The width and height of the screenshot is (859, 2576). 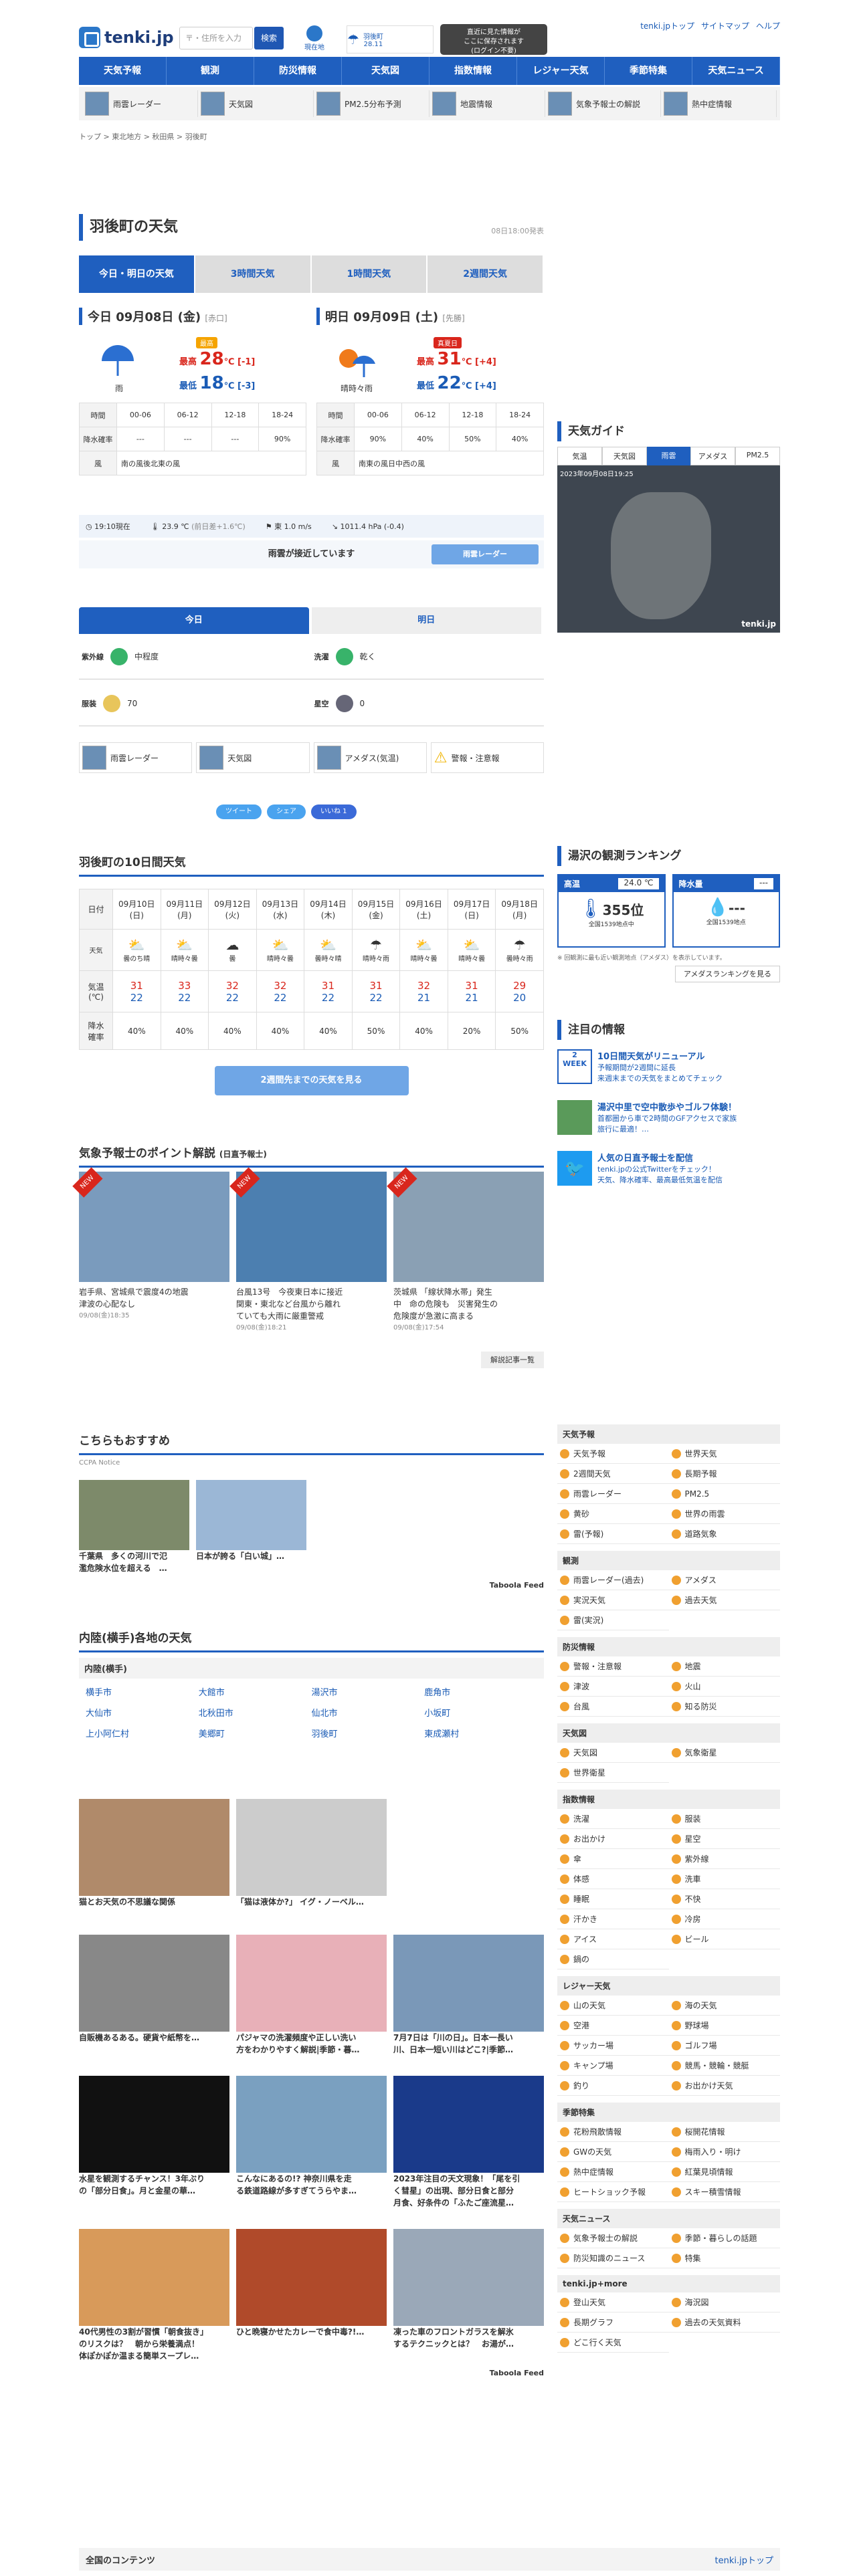 I want to click on glist-link: PM2.5, so click(x=724, y=1494).